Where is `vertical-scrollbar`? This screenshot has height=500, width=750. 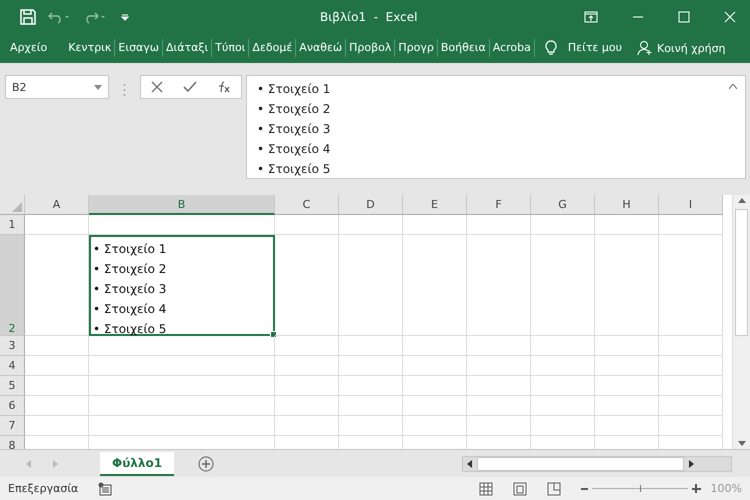
vertical-scrollbar is located at coordinates (741, 322).